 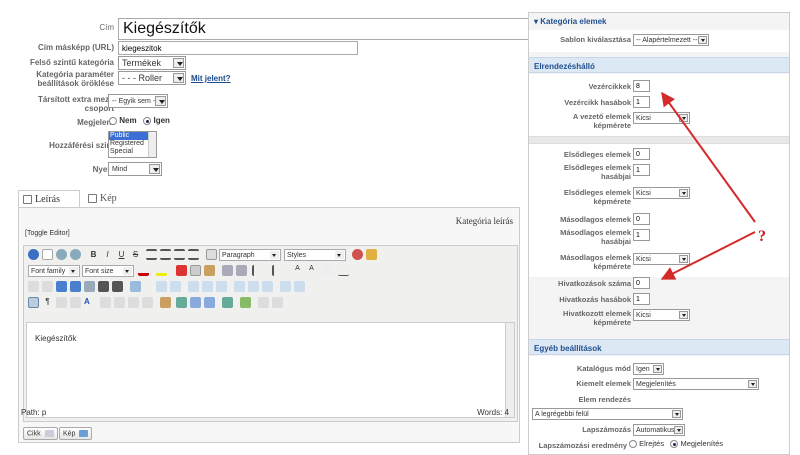 What do you see at coordinates (105, 302) in the screenshot?
I see `ins-icon` at bounding box center [105, 302].